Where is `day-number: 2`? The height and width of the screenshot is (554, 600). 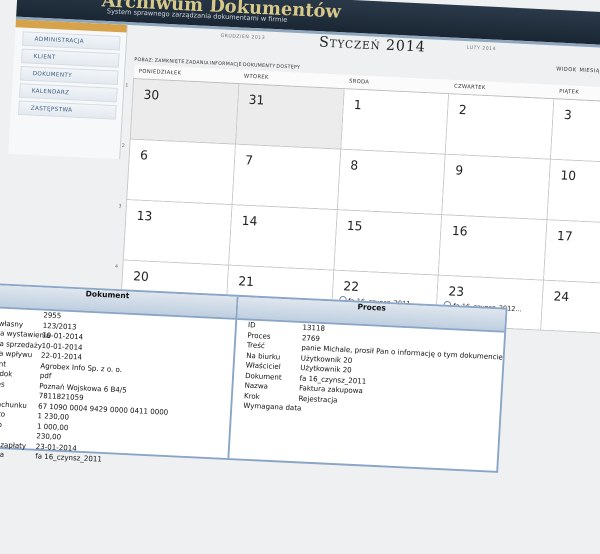
day-number: 2 is located at coordinates (463, 111).